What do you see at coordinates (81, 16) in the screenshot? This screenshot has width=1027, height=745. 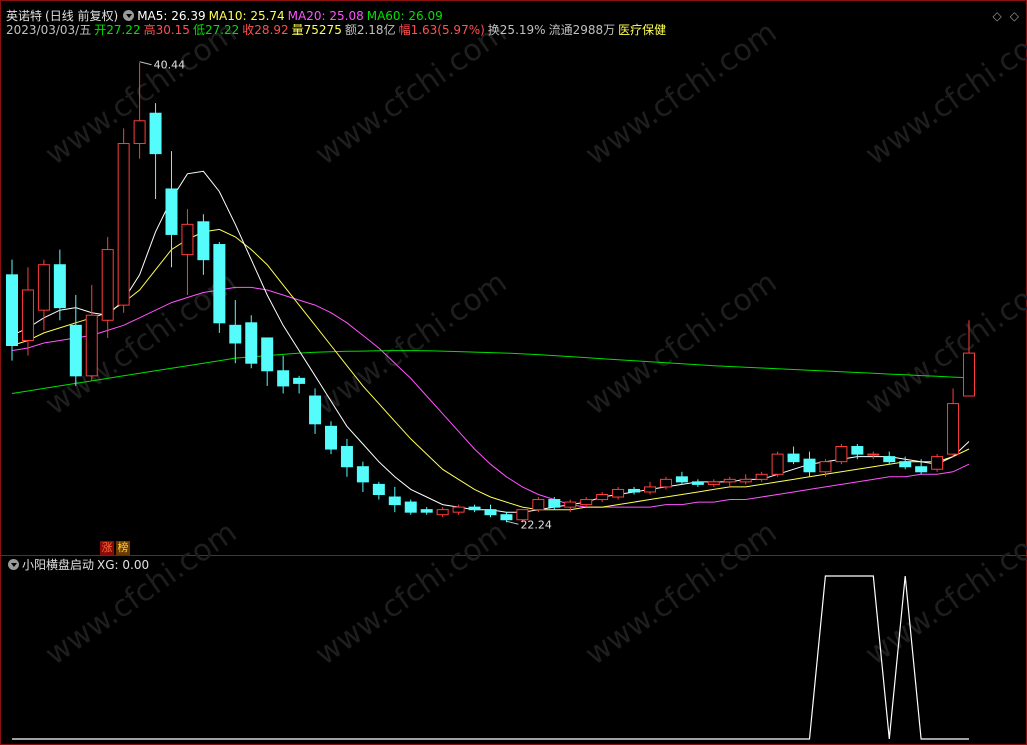 I see `period-label: (日线 前复权)` at bounding box center [81, 16].